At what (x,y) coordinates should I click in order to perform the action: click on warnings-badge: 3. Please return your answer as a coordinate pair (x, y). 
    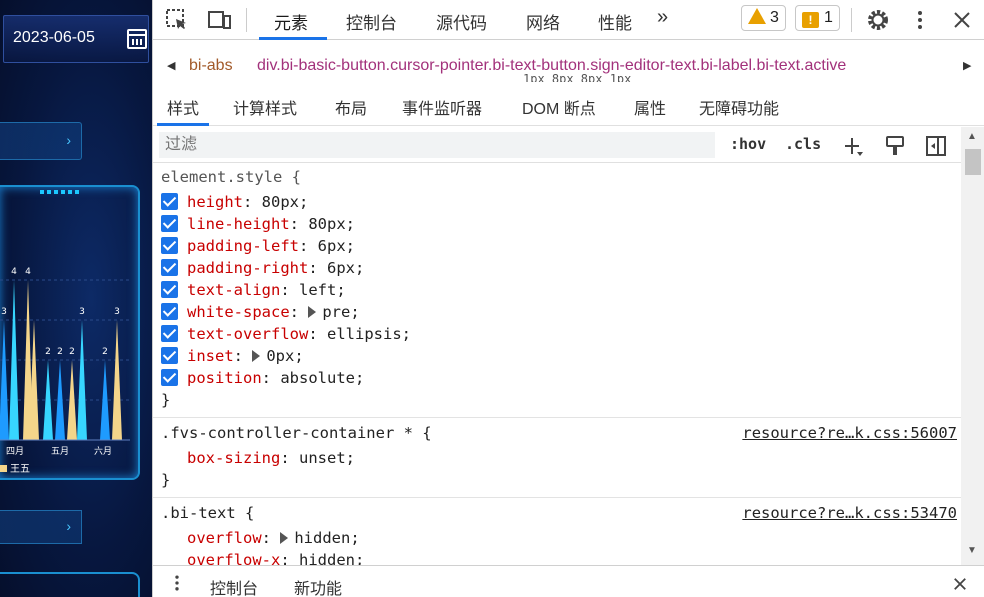
    Looking at the image, I should click on (763, 18).